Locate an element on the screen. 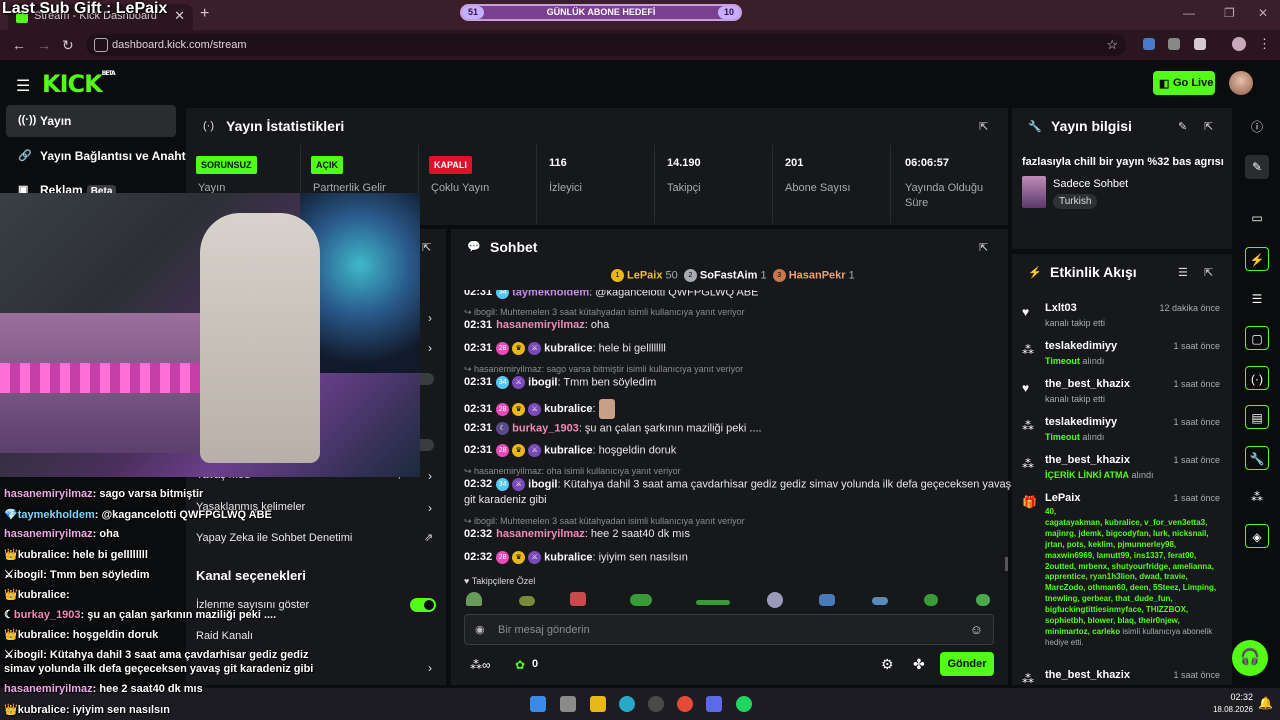 This screenshot has height=720, width=1280. overlay-chat-line: hasanemiryilmaz: oha is located at coordinates (61, 534).